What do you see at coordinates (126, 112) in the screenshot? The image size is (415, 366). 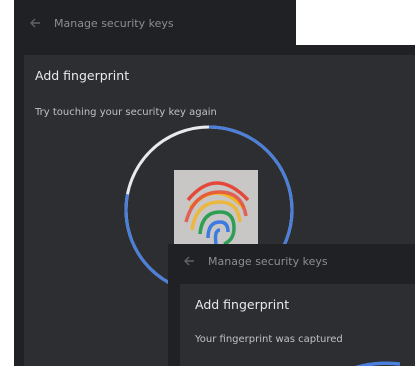 I see `dialog-message: Try touching your security key again` at bounding box center [126, 112].